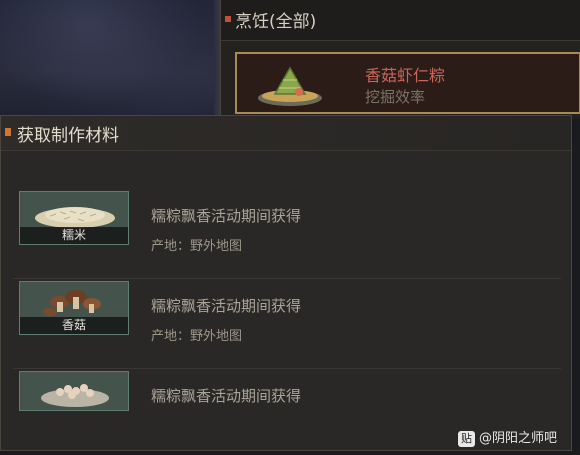 The image size is (580, 455). Describe the element at coordinates (405, 75) in the screenshot. I see `recipe-name: 香菇虾仁粽` at that location.